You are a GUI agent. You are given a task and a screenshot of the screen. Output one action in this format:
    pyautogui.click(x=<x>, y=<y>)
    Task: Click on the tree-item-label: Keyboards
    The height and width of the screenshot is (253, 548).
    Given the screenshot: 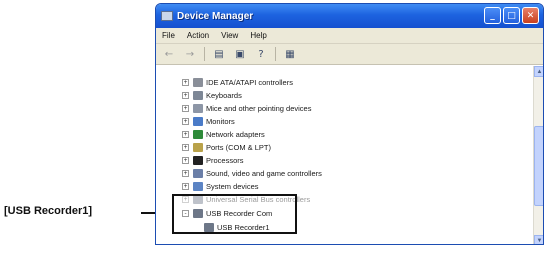 What is the action you would take?
    pyautogui.click(x=224, y=95)
    